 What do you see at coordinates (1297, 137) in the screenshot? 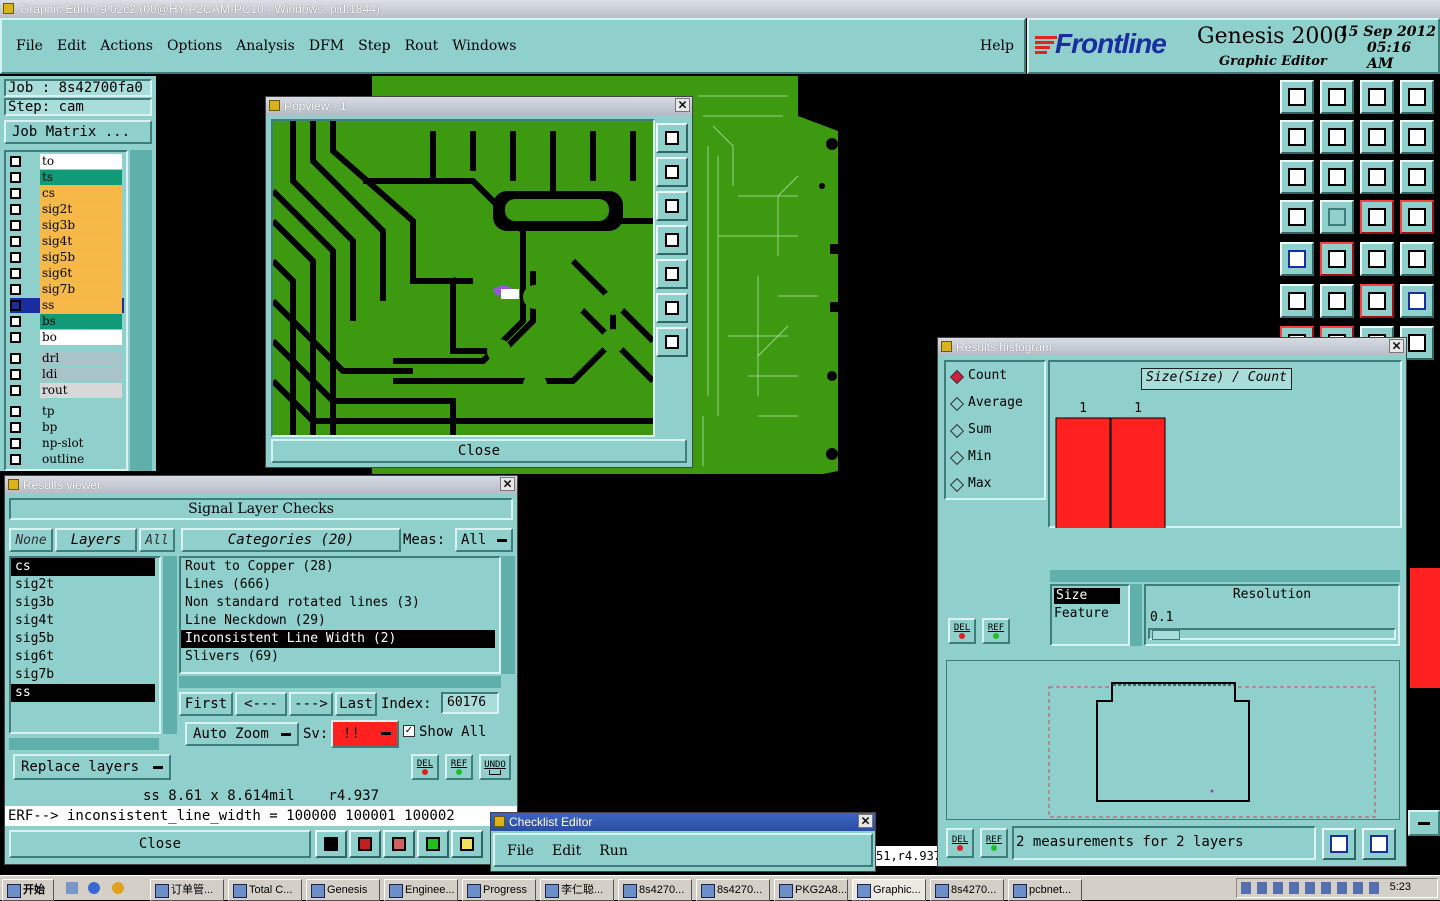
I see `pan-left-icon` at bounding box center [1297, 137].